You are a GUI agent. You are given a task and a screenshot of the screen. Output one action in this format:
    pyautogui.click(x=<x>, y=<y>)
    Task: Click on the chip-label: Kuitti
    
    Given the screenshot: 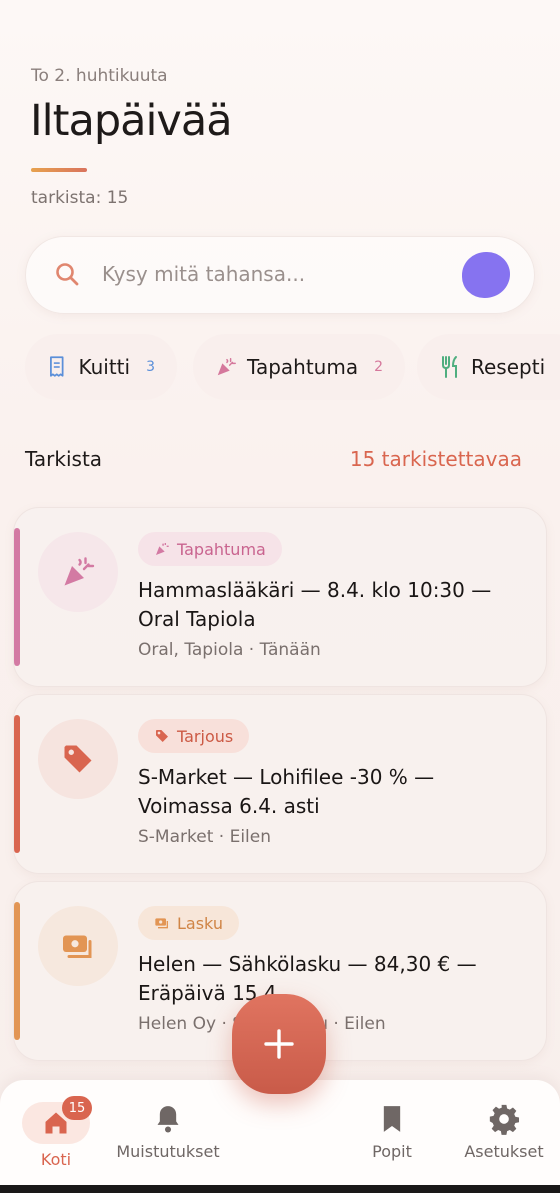 What is the action you would take?
    pyautogui.click(x=104, y=367)
    